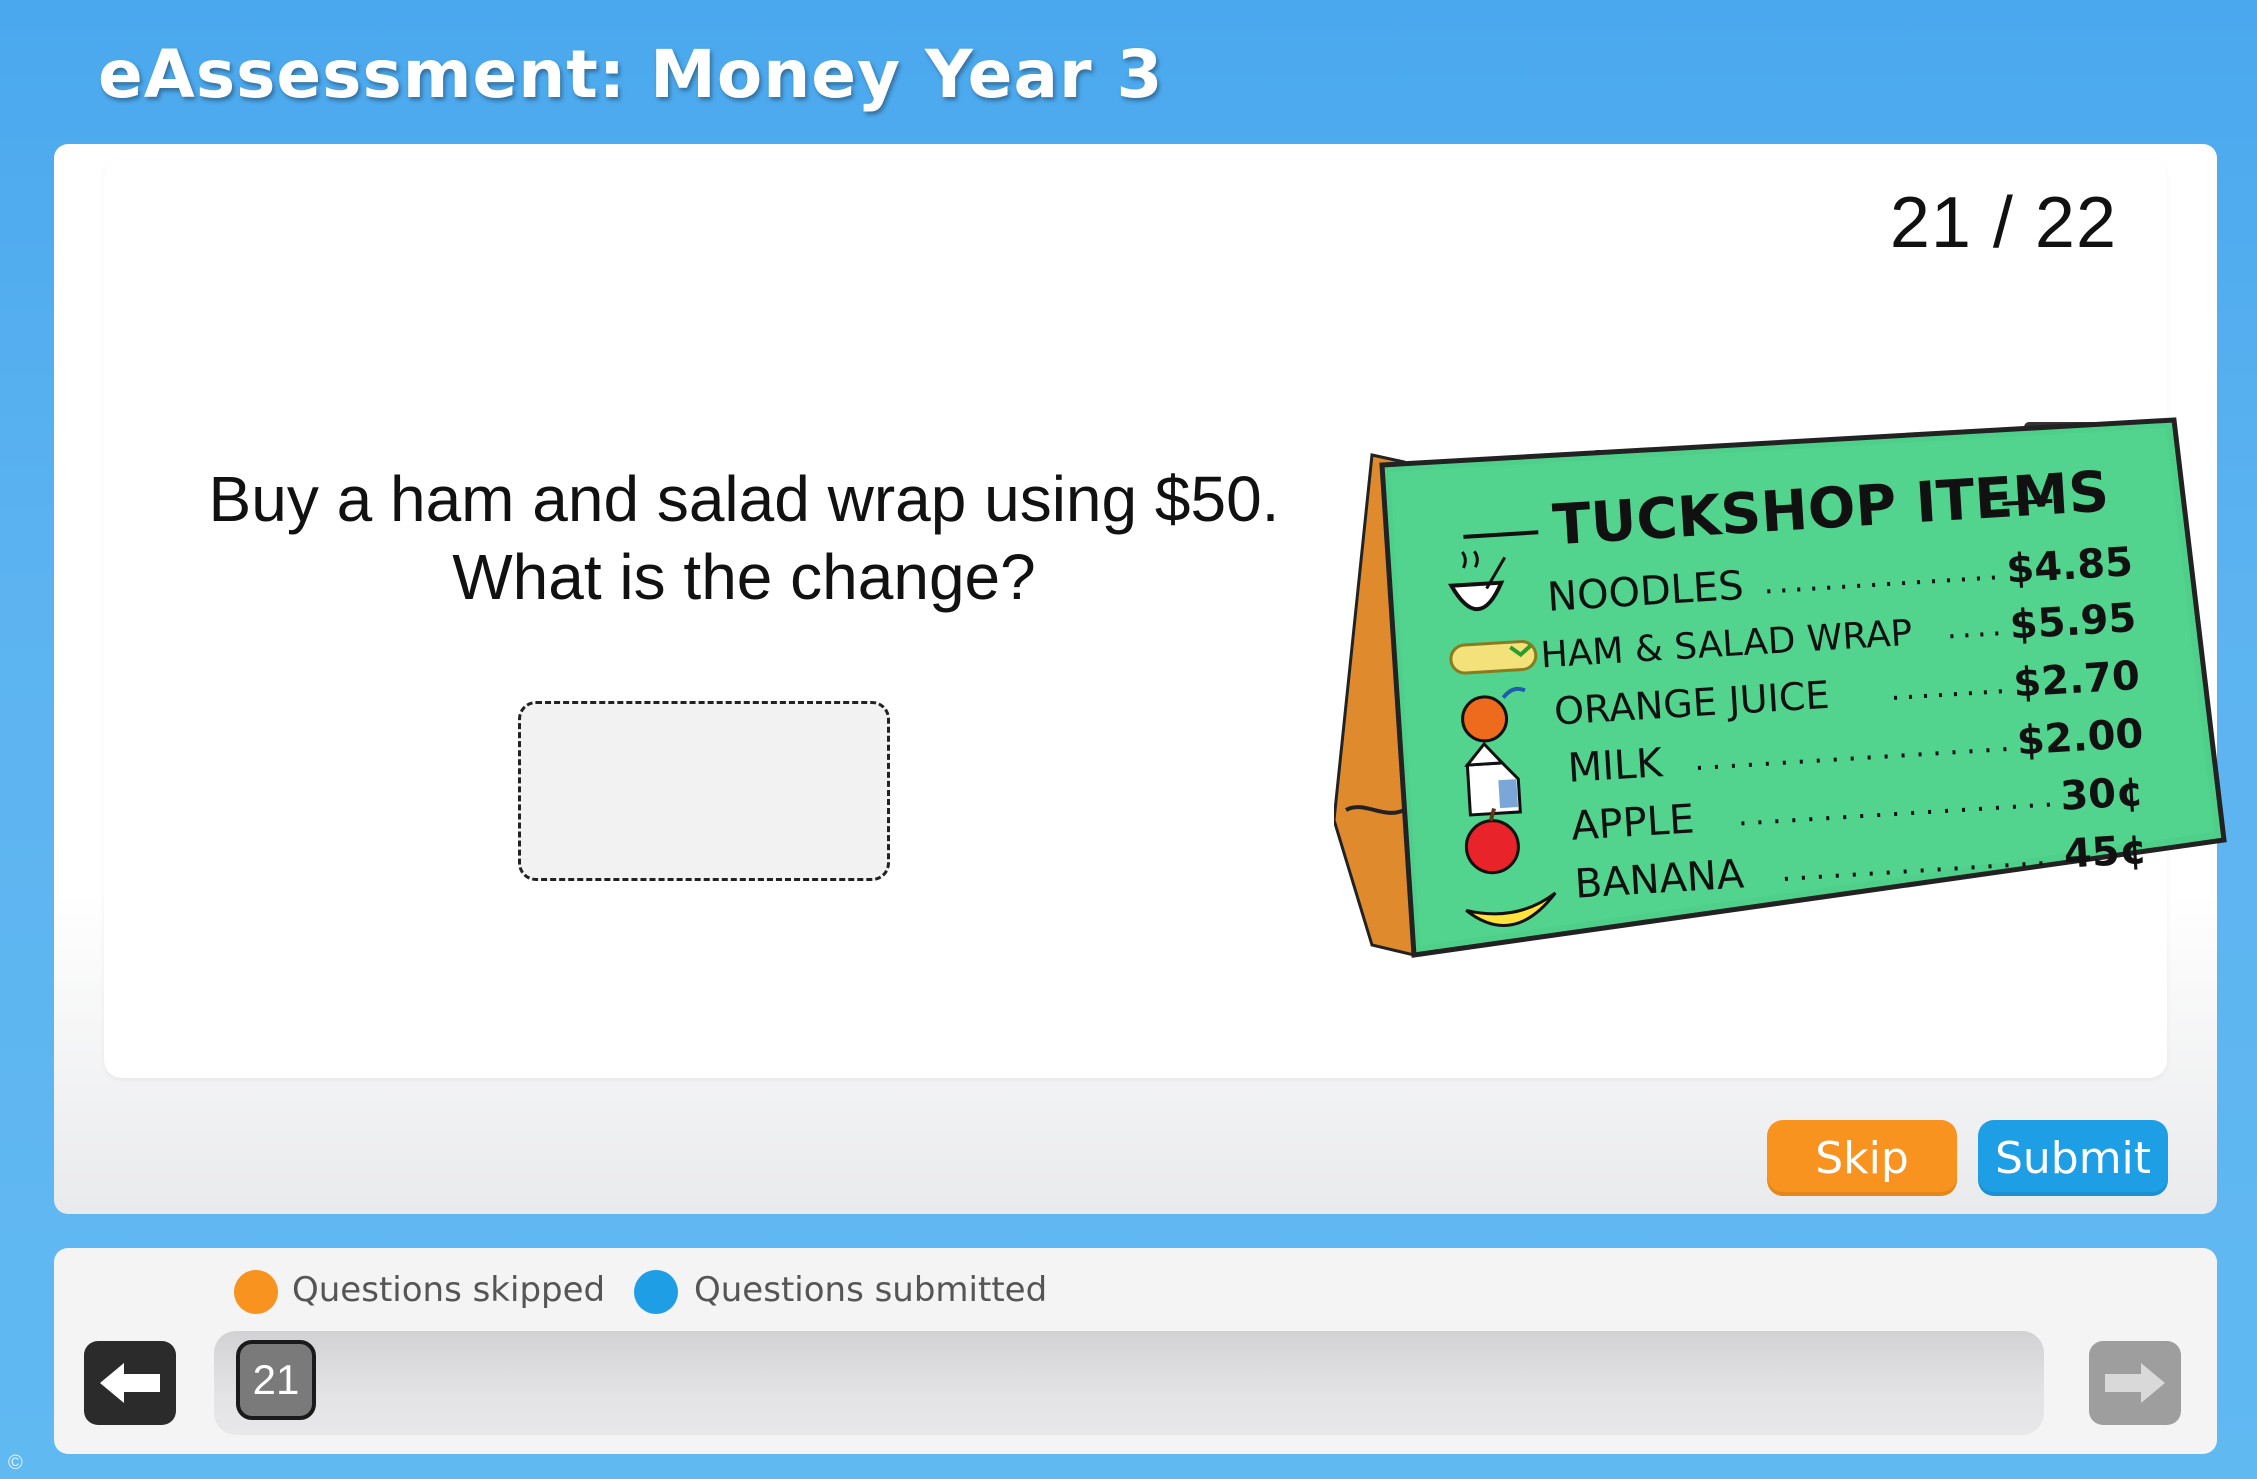 Image resolution: width=2257 pixels, height=1479 pixels. Describe the element at coordinates (1129, 1383) in the screenshot. I see `question-track` at that location.